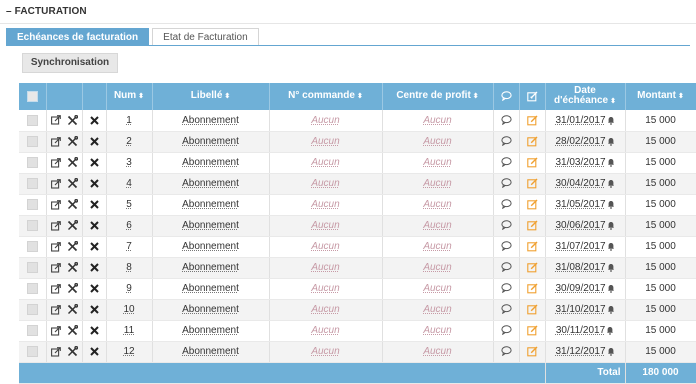 The image size is (696, 384). Describe the element at coordinates (585, 96) in the screenshot. I see `header-date-echeance: Date d'échéance ⬍` at that location.